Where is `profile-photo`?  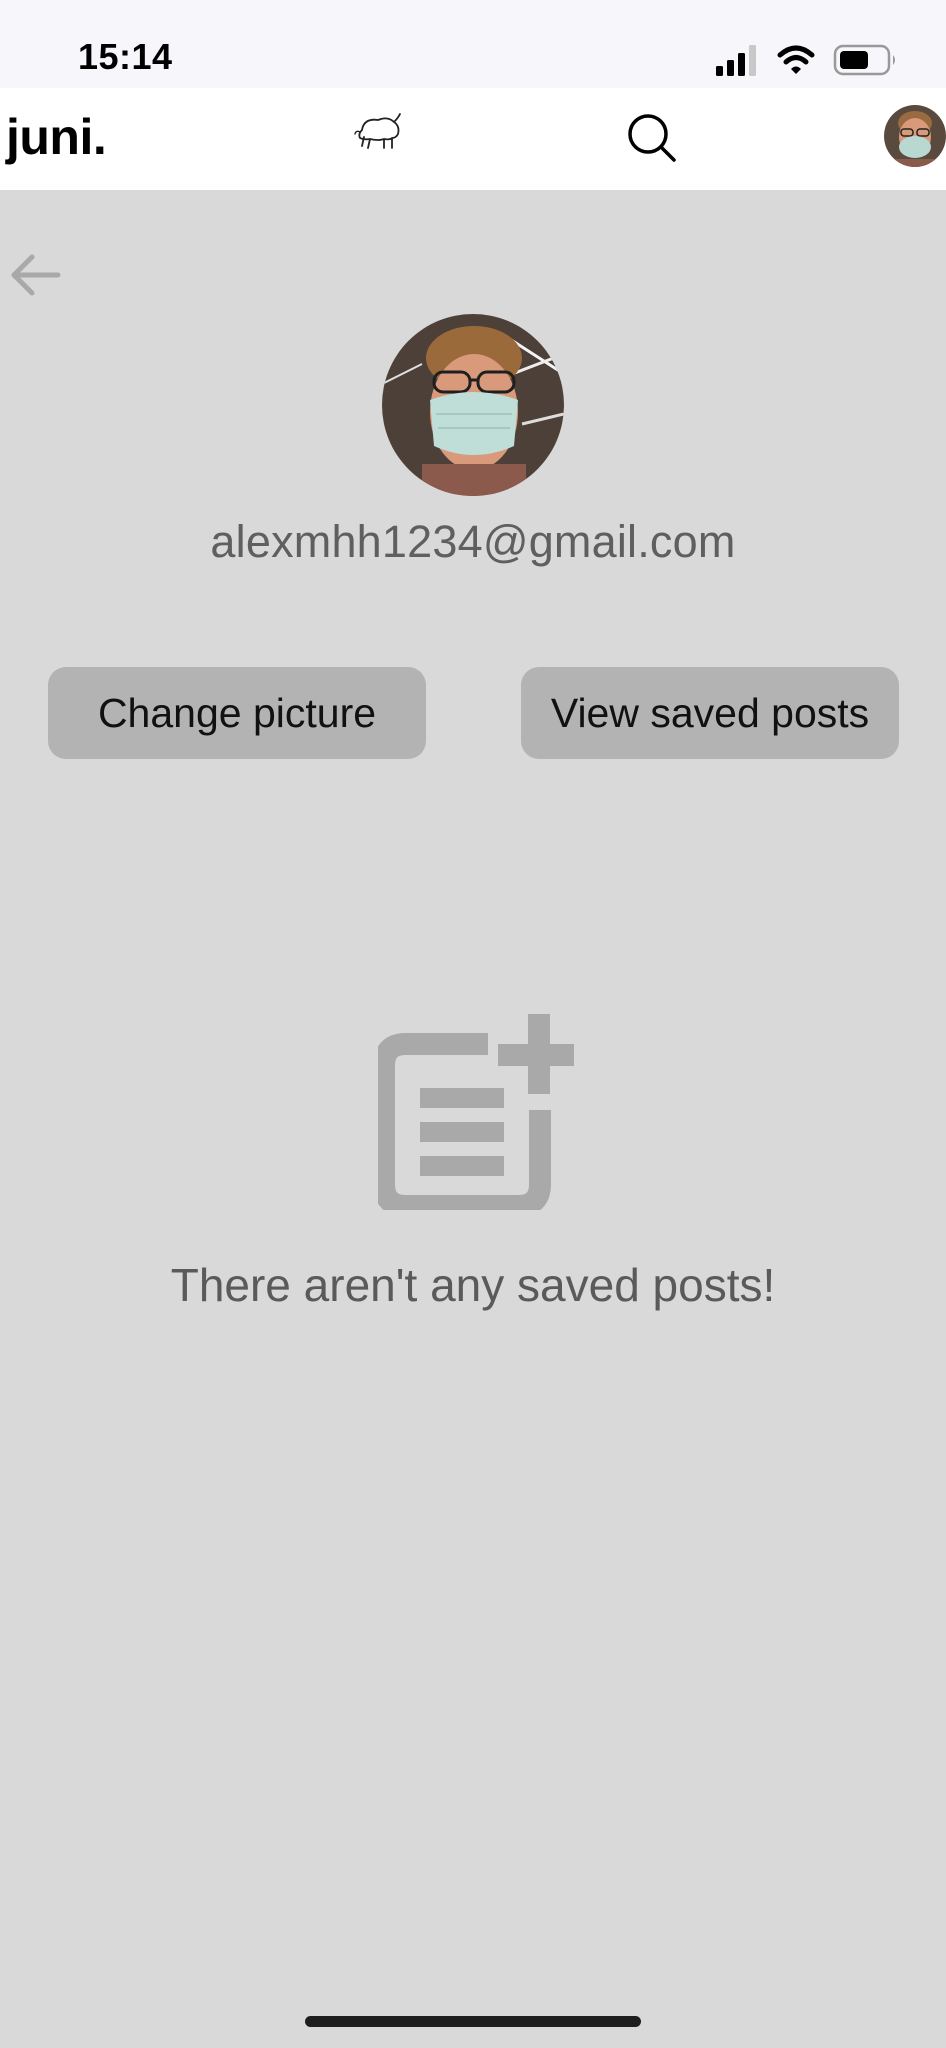
profile-photo is located at coordinates (473, 405).